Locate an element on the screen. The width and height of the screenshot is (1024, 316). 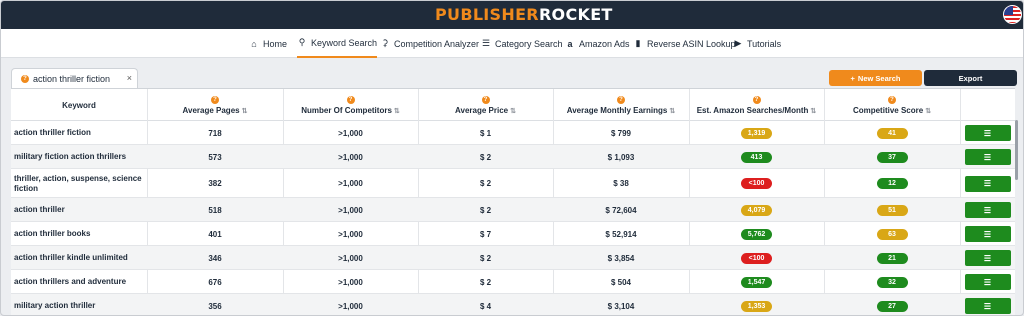
score-badge: 51 is located at coordinates (892, 210).